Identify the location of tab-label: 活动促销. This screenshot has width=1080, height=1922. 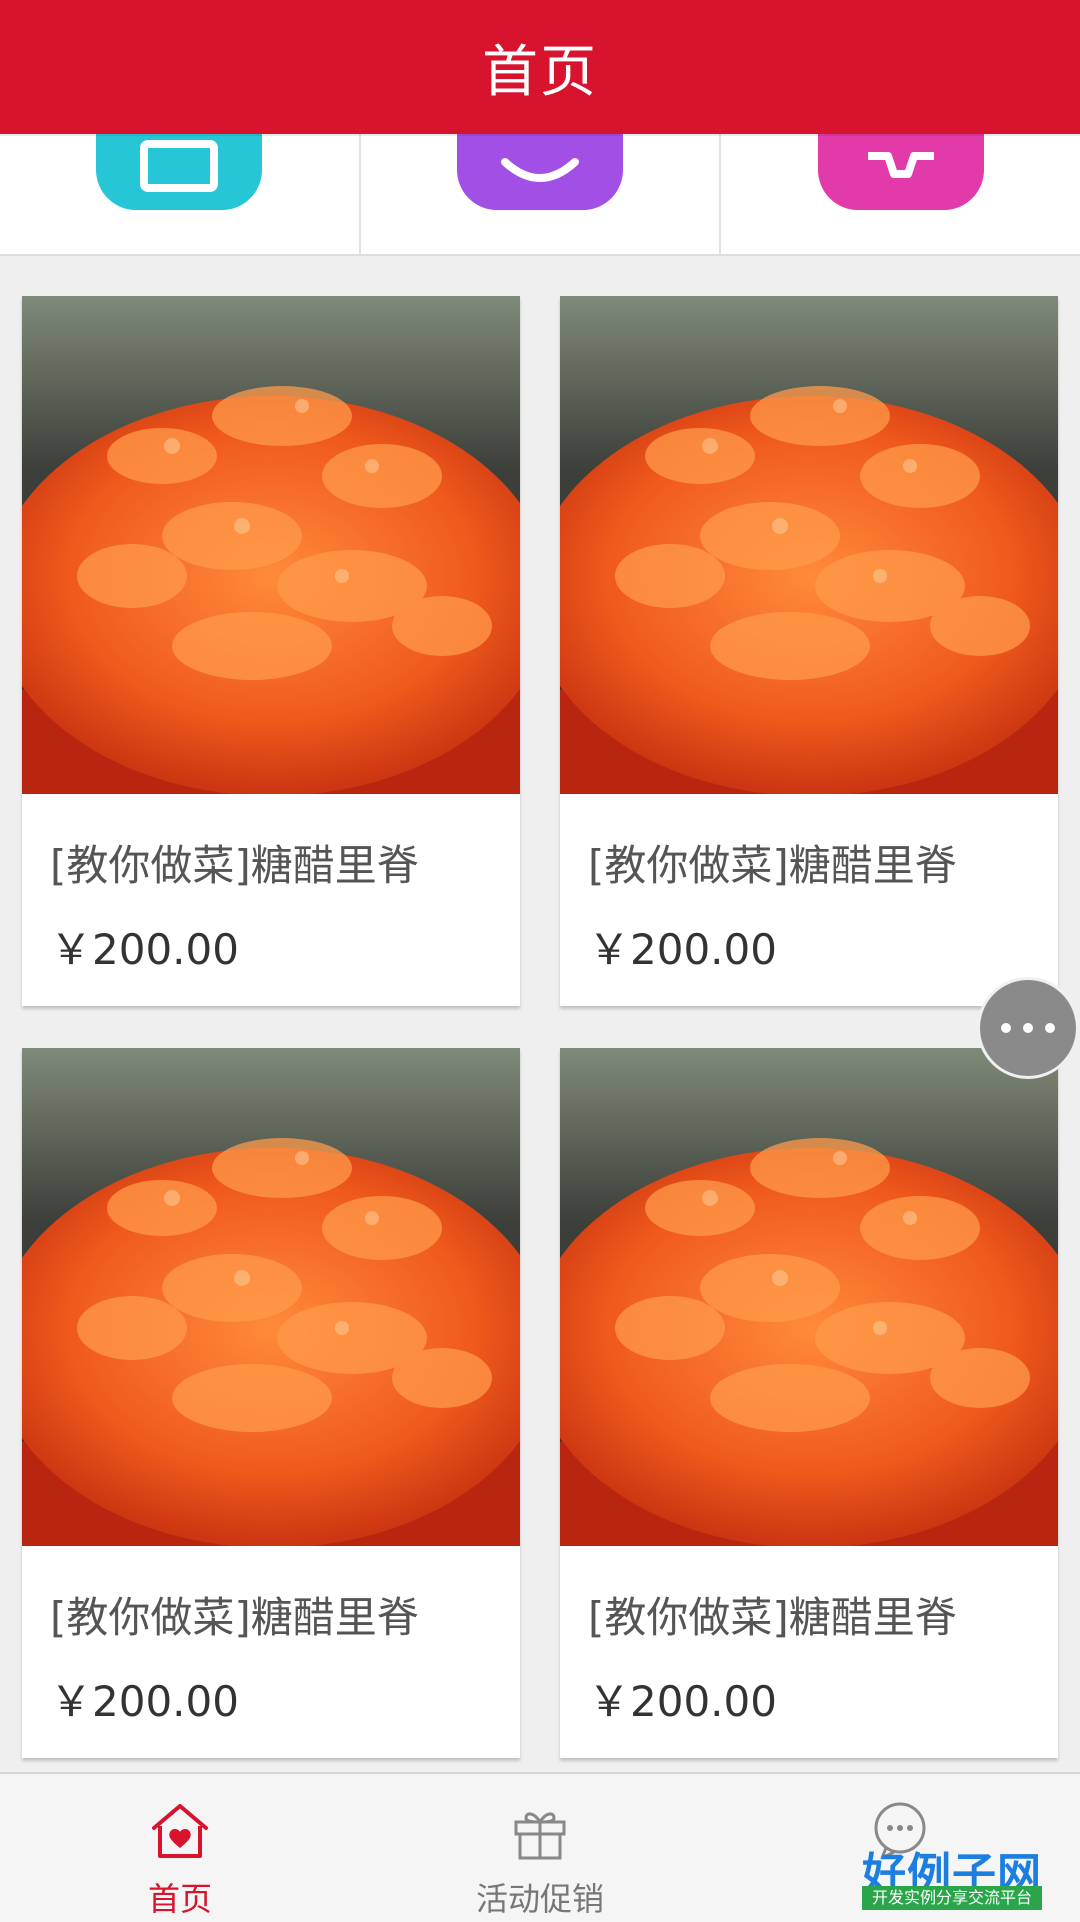
(539, 1899).